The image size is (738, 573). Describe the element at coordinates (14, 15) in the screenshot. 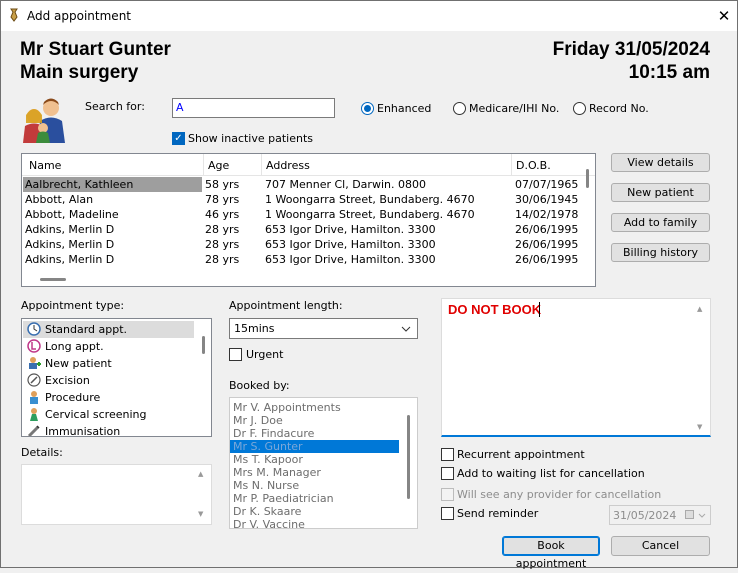

I see `app-icon` at that location.